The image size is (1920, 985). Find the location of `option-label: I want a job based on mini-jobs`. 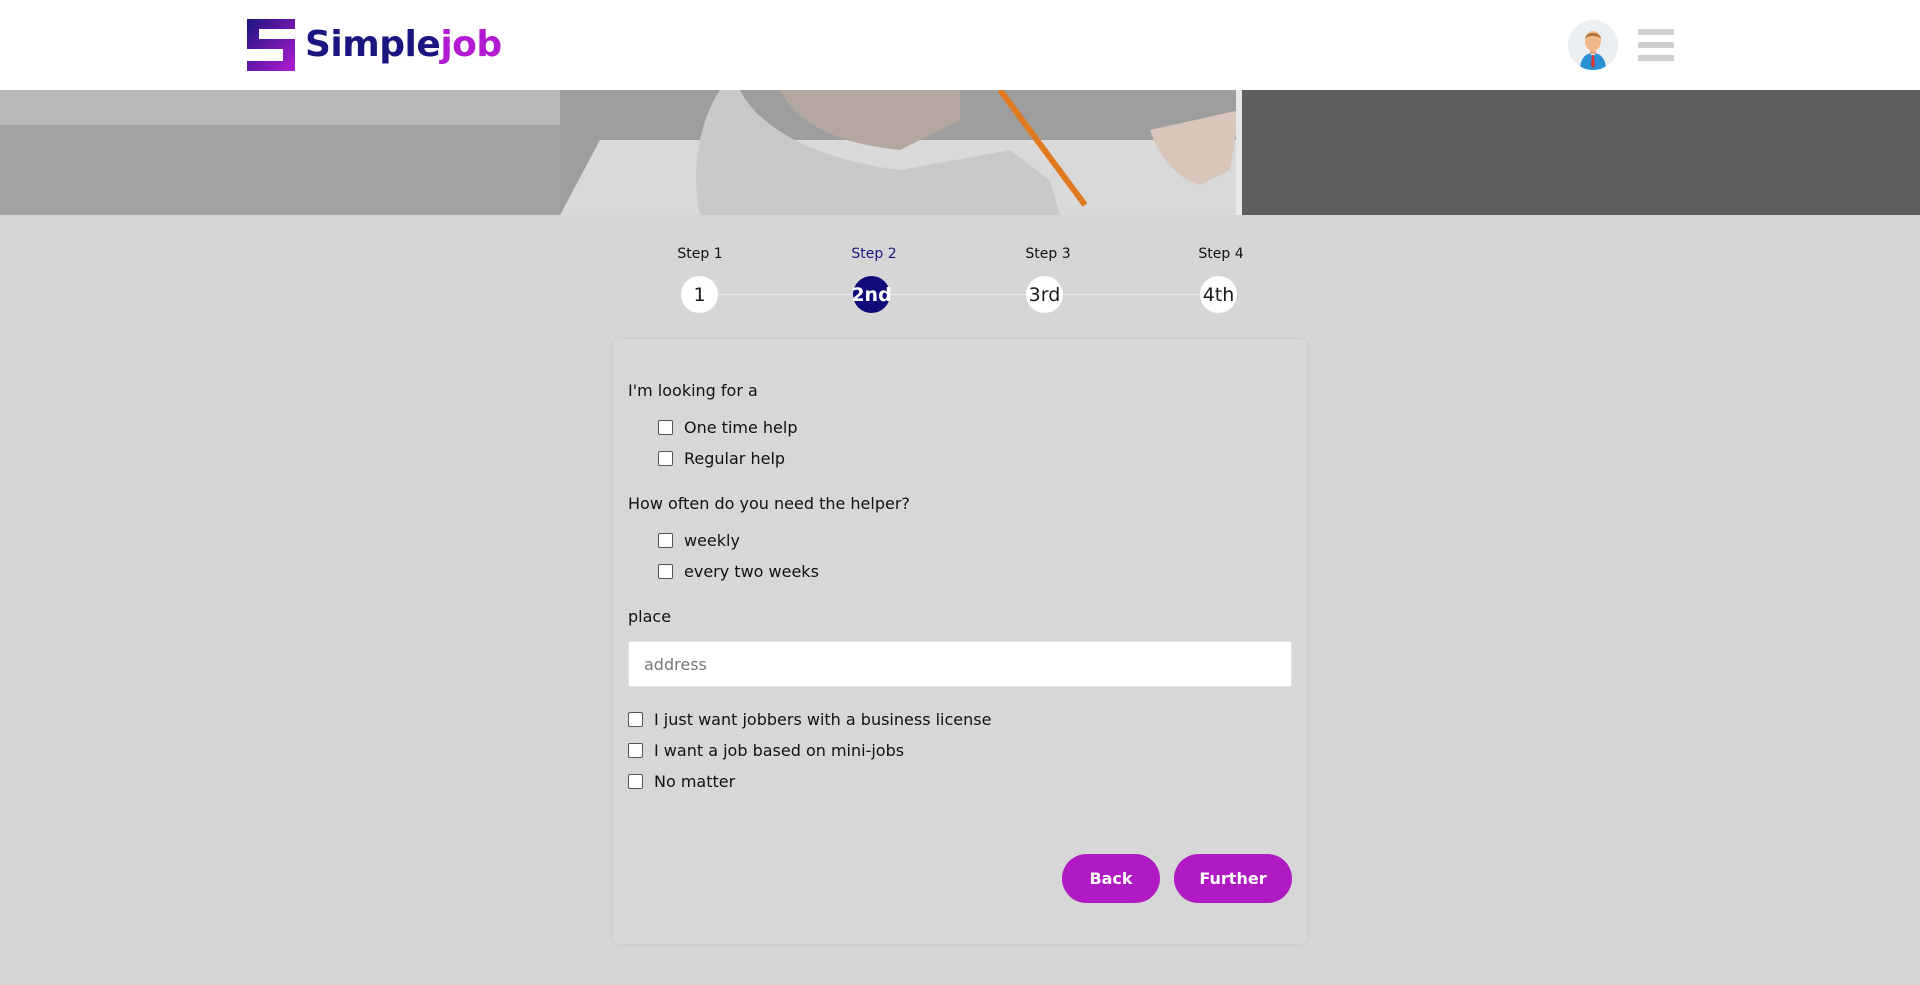

option-label: I want a job based on mini-jobs is located at coordinates (779, 750).